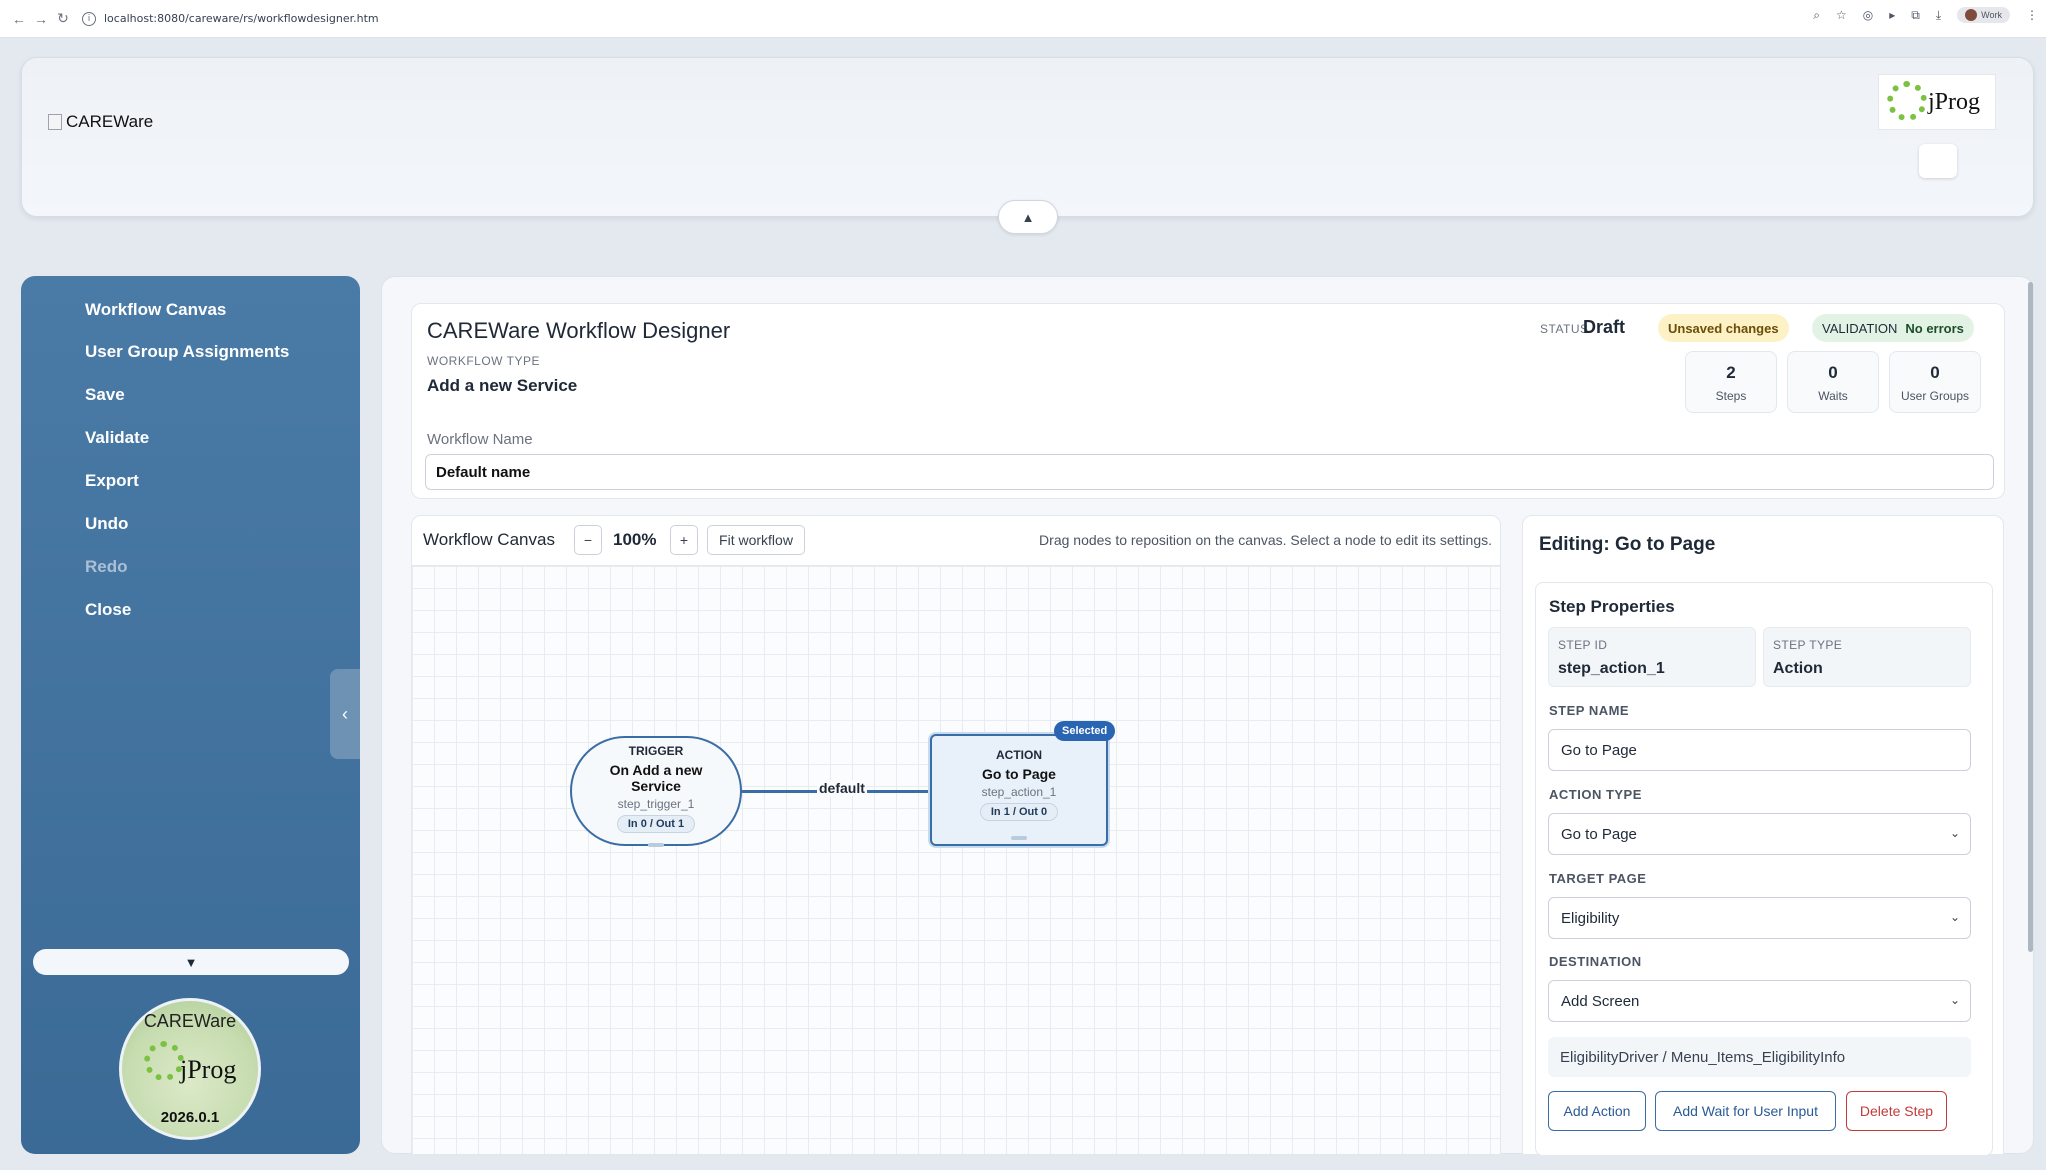 The height and width of the screenshot is (1170, 2046). What do you see at coordinates (483, 361) in the screenshot?
I see `workflow-type-label: WORKFLOW TYPE` at bounding box center [483, 361].